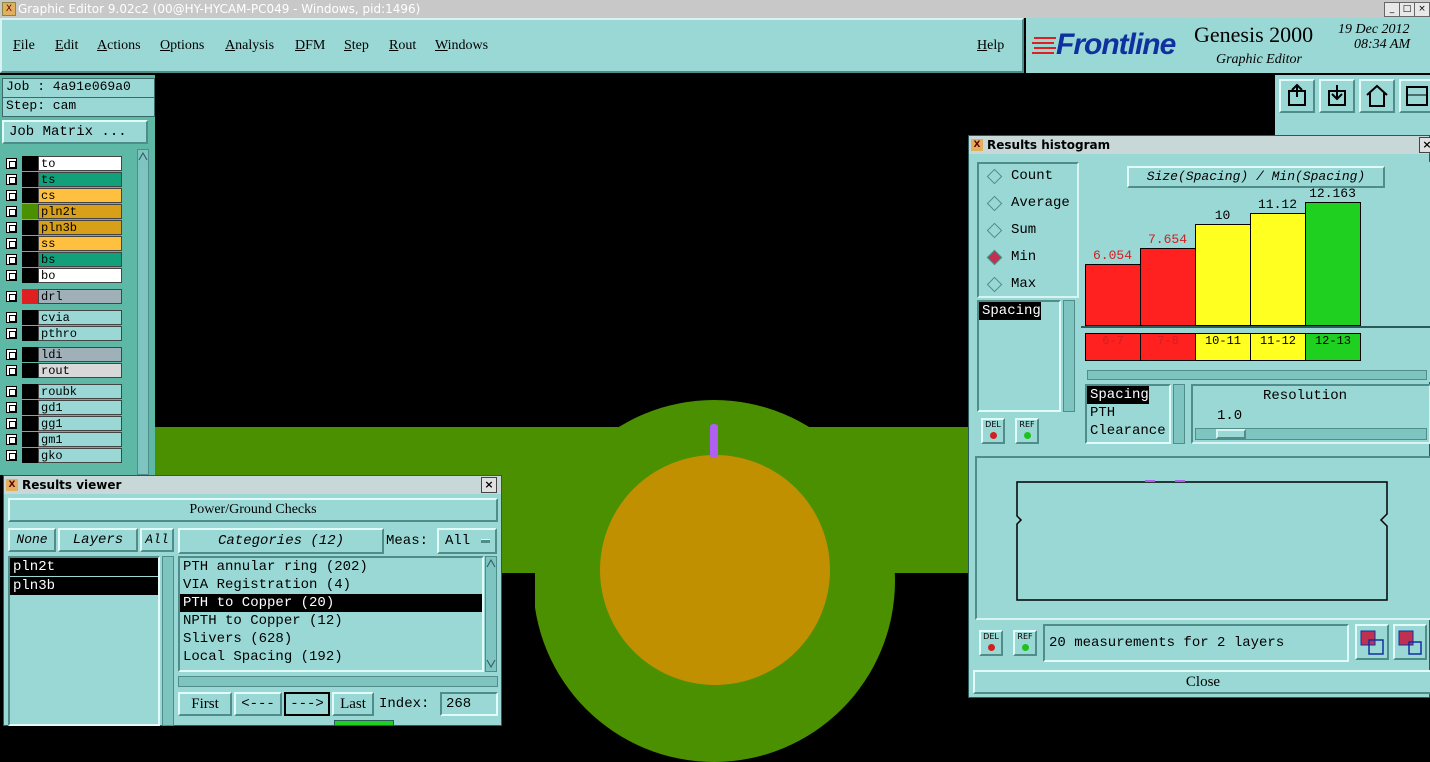 The width and height of the screenshot is (1430, 762). I want to click on category-item: Slivers (628), so click(331, 639).